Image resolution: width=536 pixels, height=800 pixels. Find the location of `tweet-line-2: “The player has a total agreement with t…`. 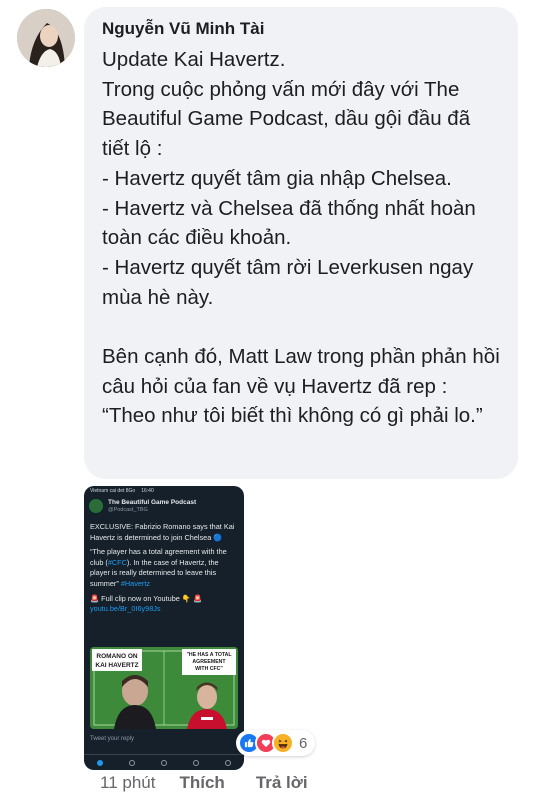

tweet-line-2: “The player has a total agreement with t… is located at coordinates (164, 568).